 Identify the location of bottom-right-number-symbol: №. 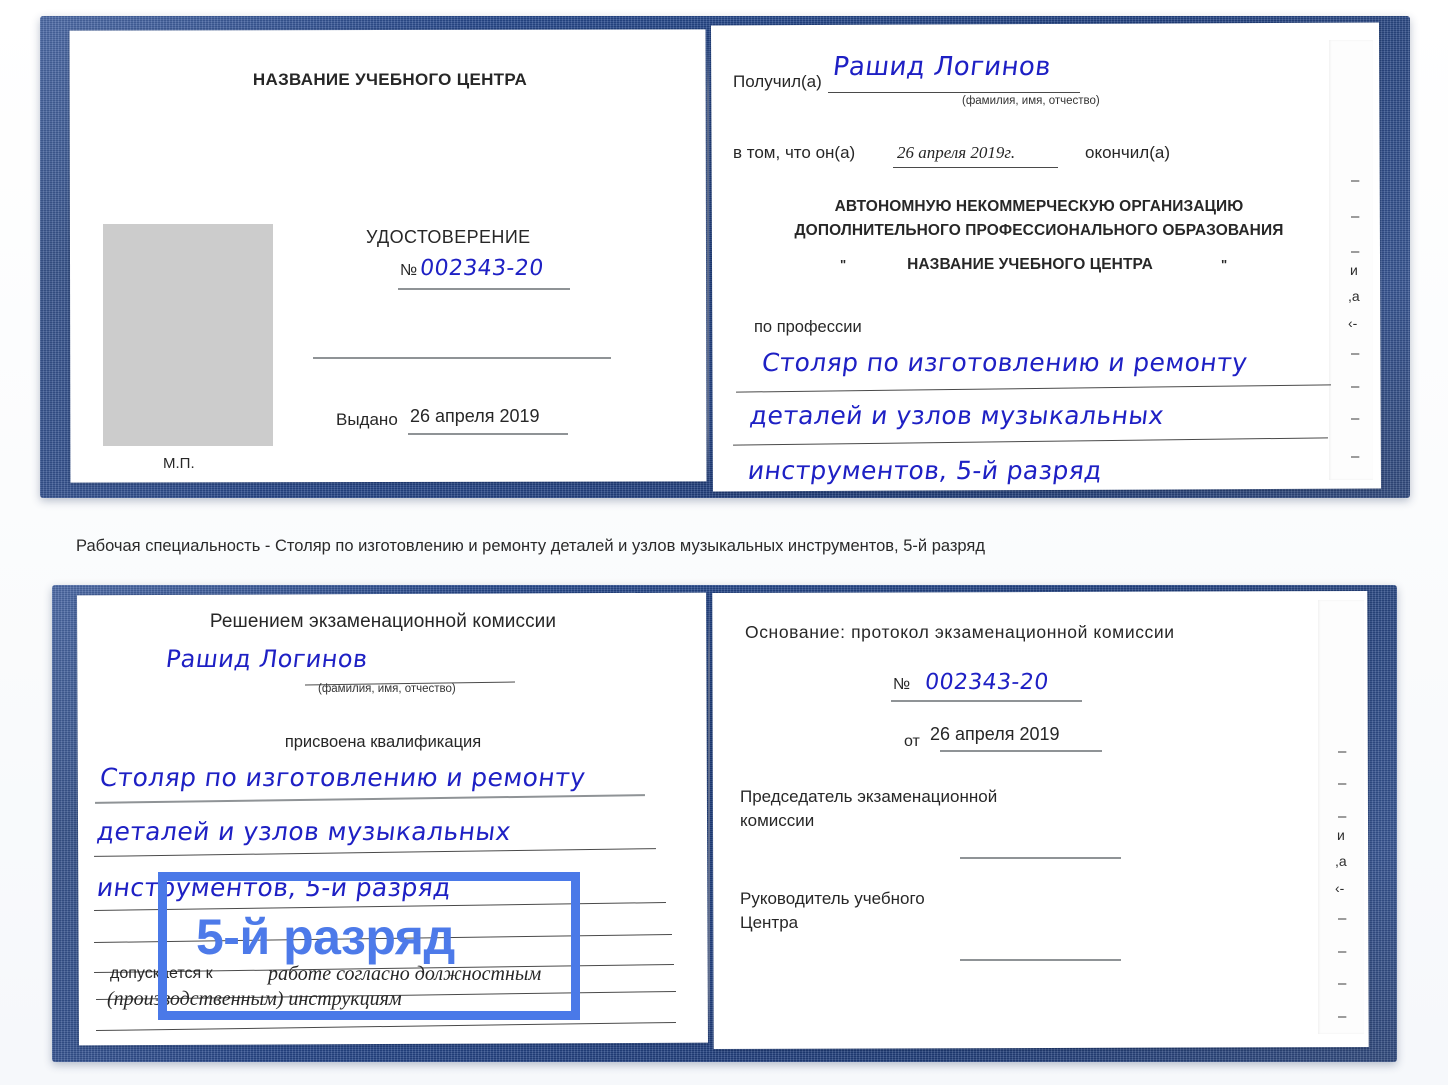
(902, 684).